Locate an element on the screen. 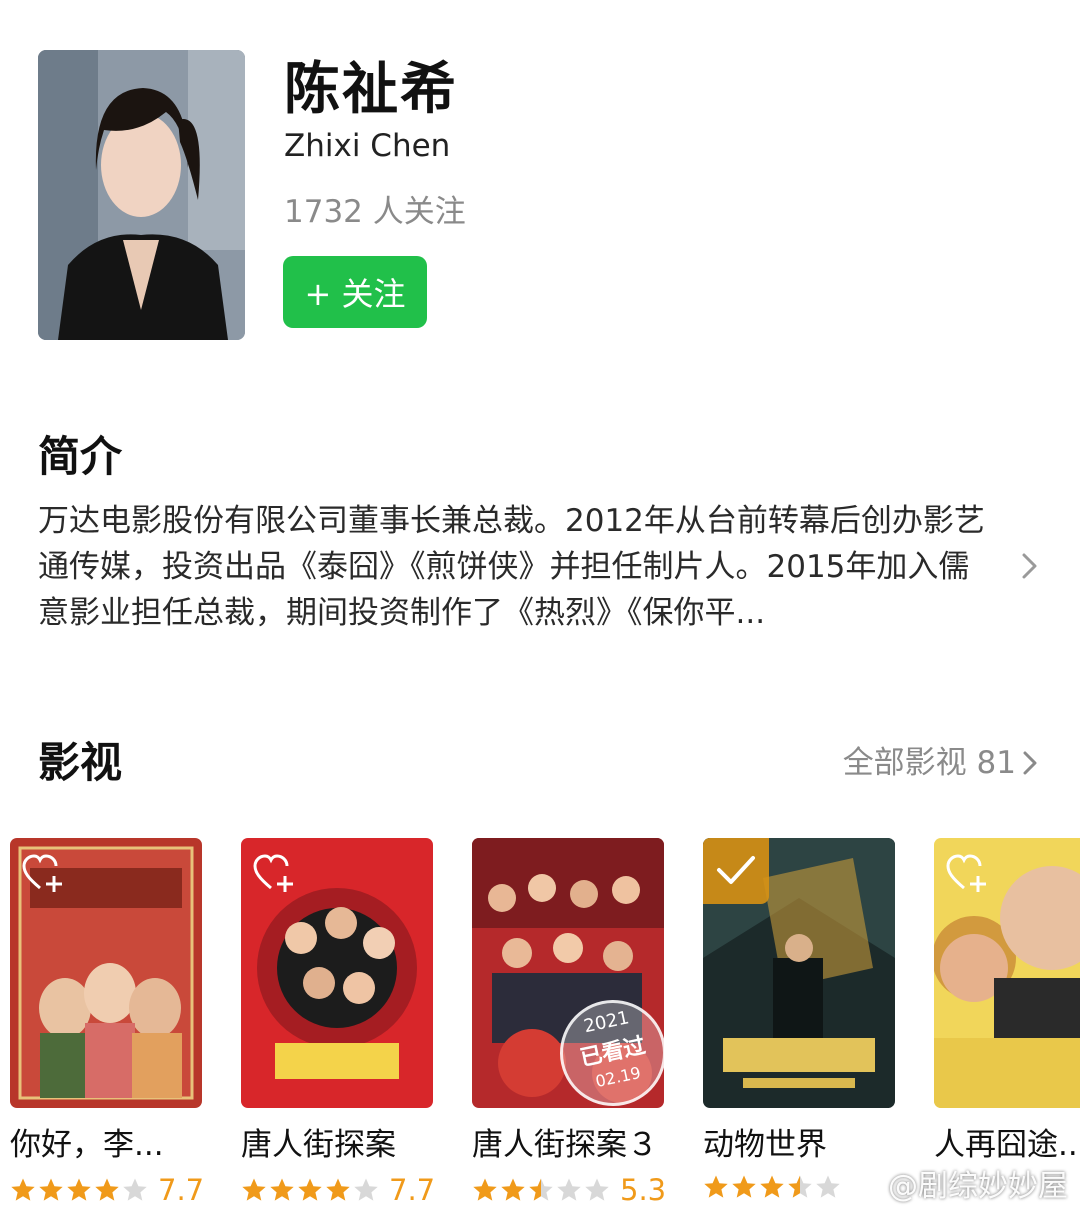 This screenshot has height=1215, width=1080. person-name: 陈祉希 is located at coordinates (371, 89).